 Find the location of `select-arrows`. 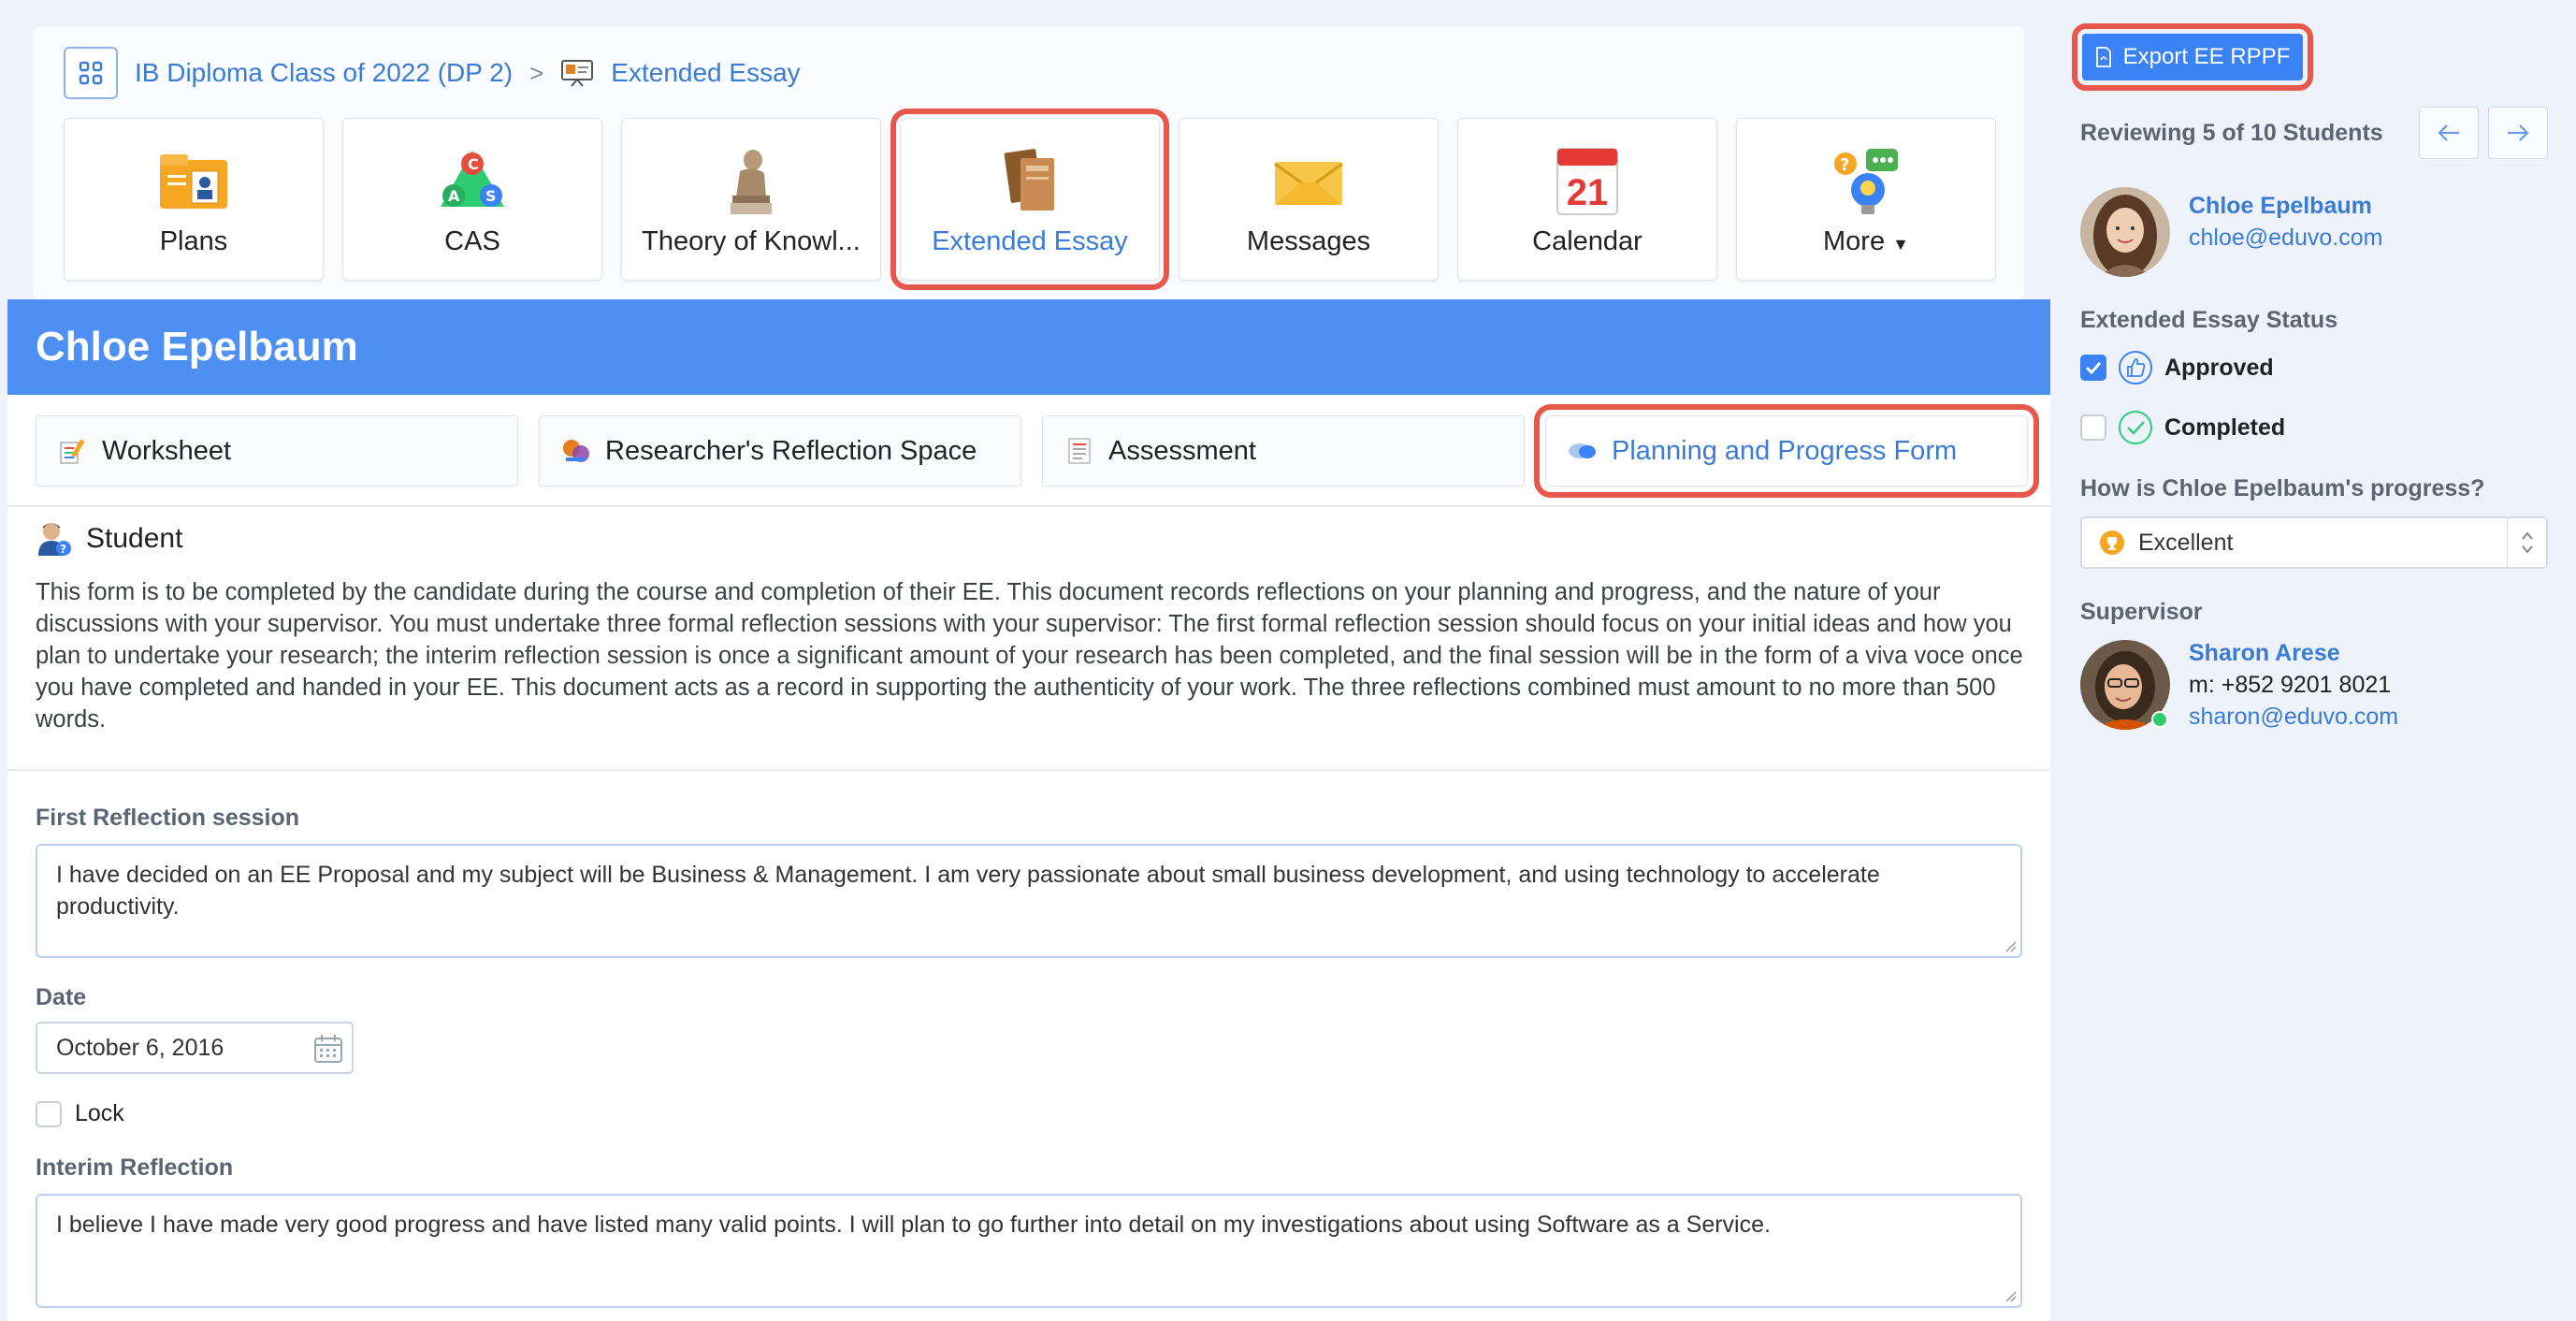

select-arrows is located at coordinates (2526, 542).